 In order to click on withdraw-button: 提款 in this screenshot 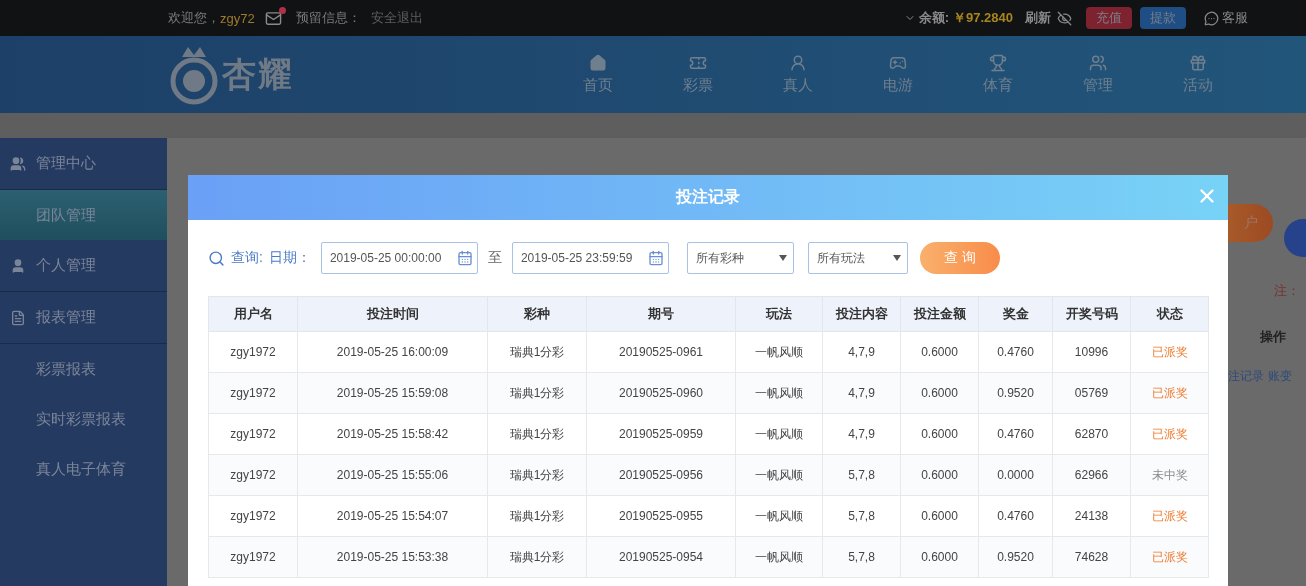, I will do `click(1163, 18)`.